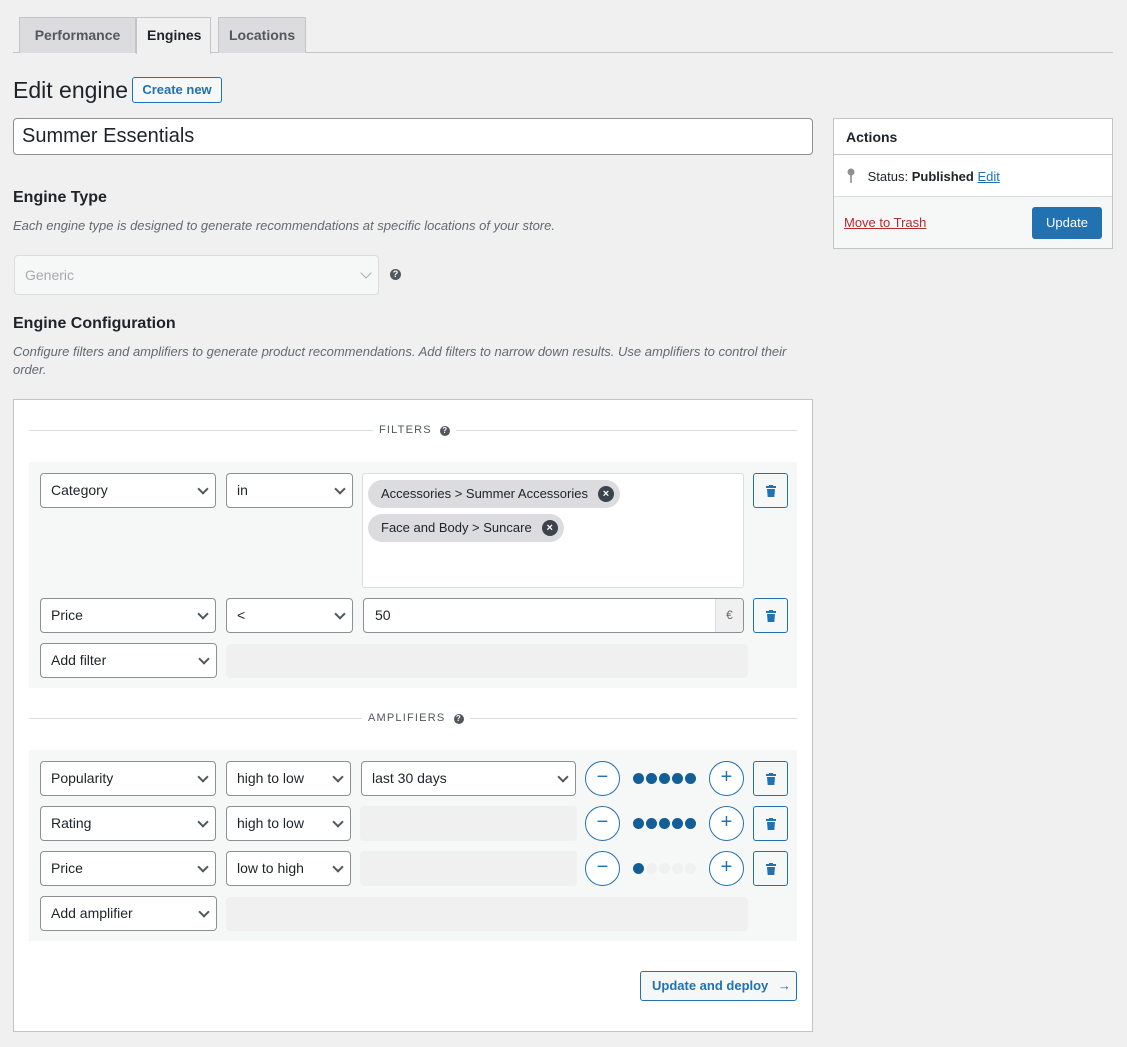 The height and width of the screenshot is (1047, 1127). I want to click on pin-icon, so click(851, 175).